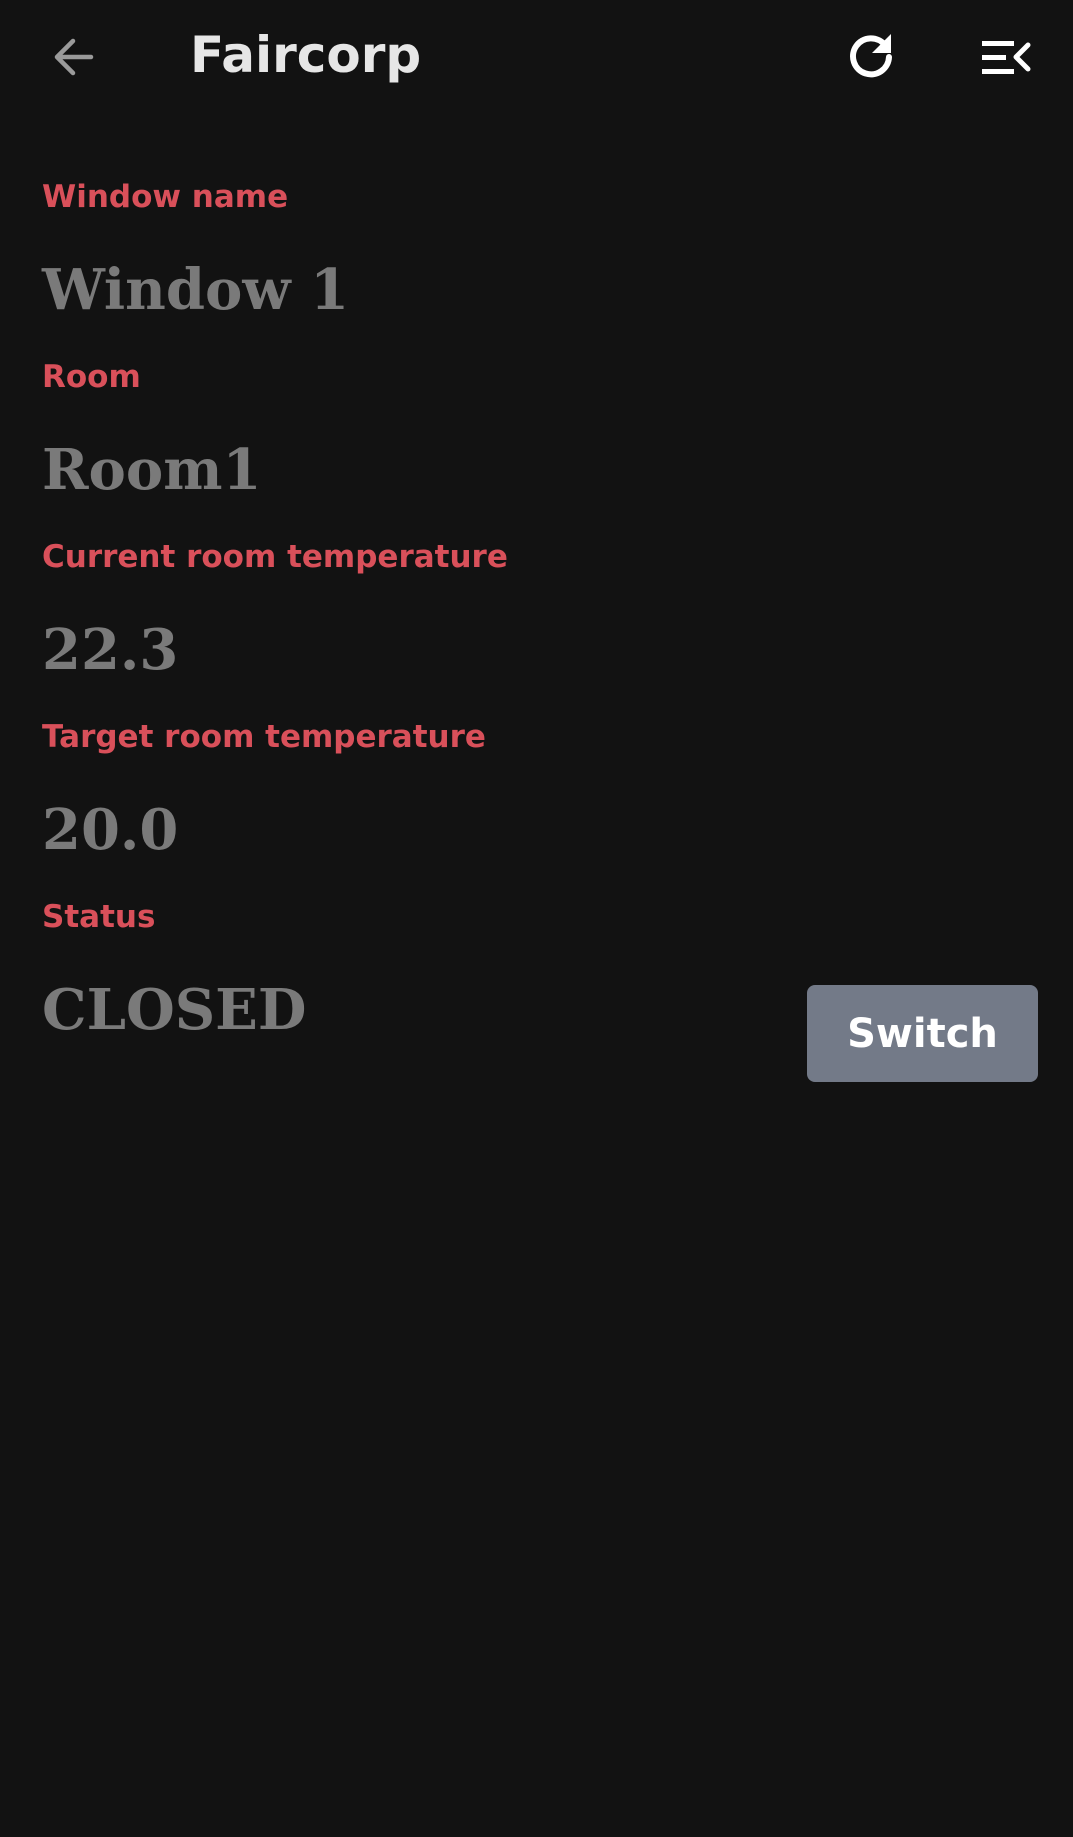 This screenshot has width=1073, height=1837. Describe the element at coordinates (152, 470) in the screenshot. I see `room-value: Room1` at that location.